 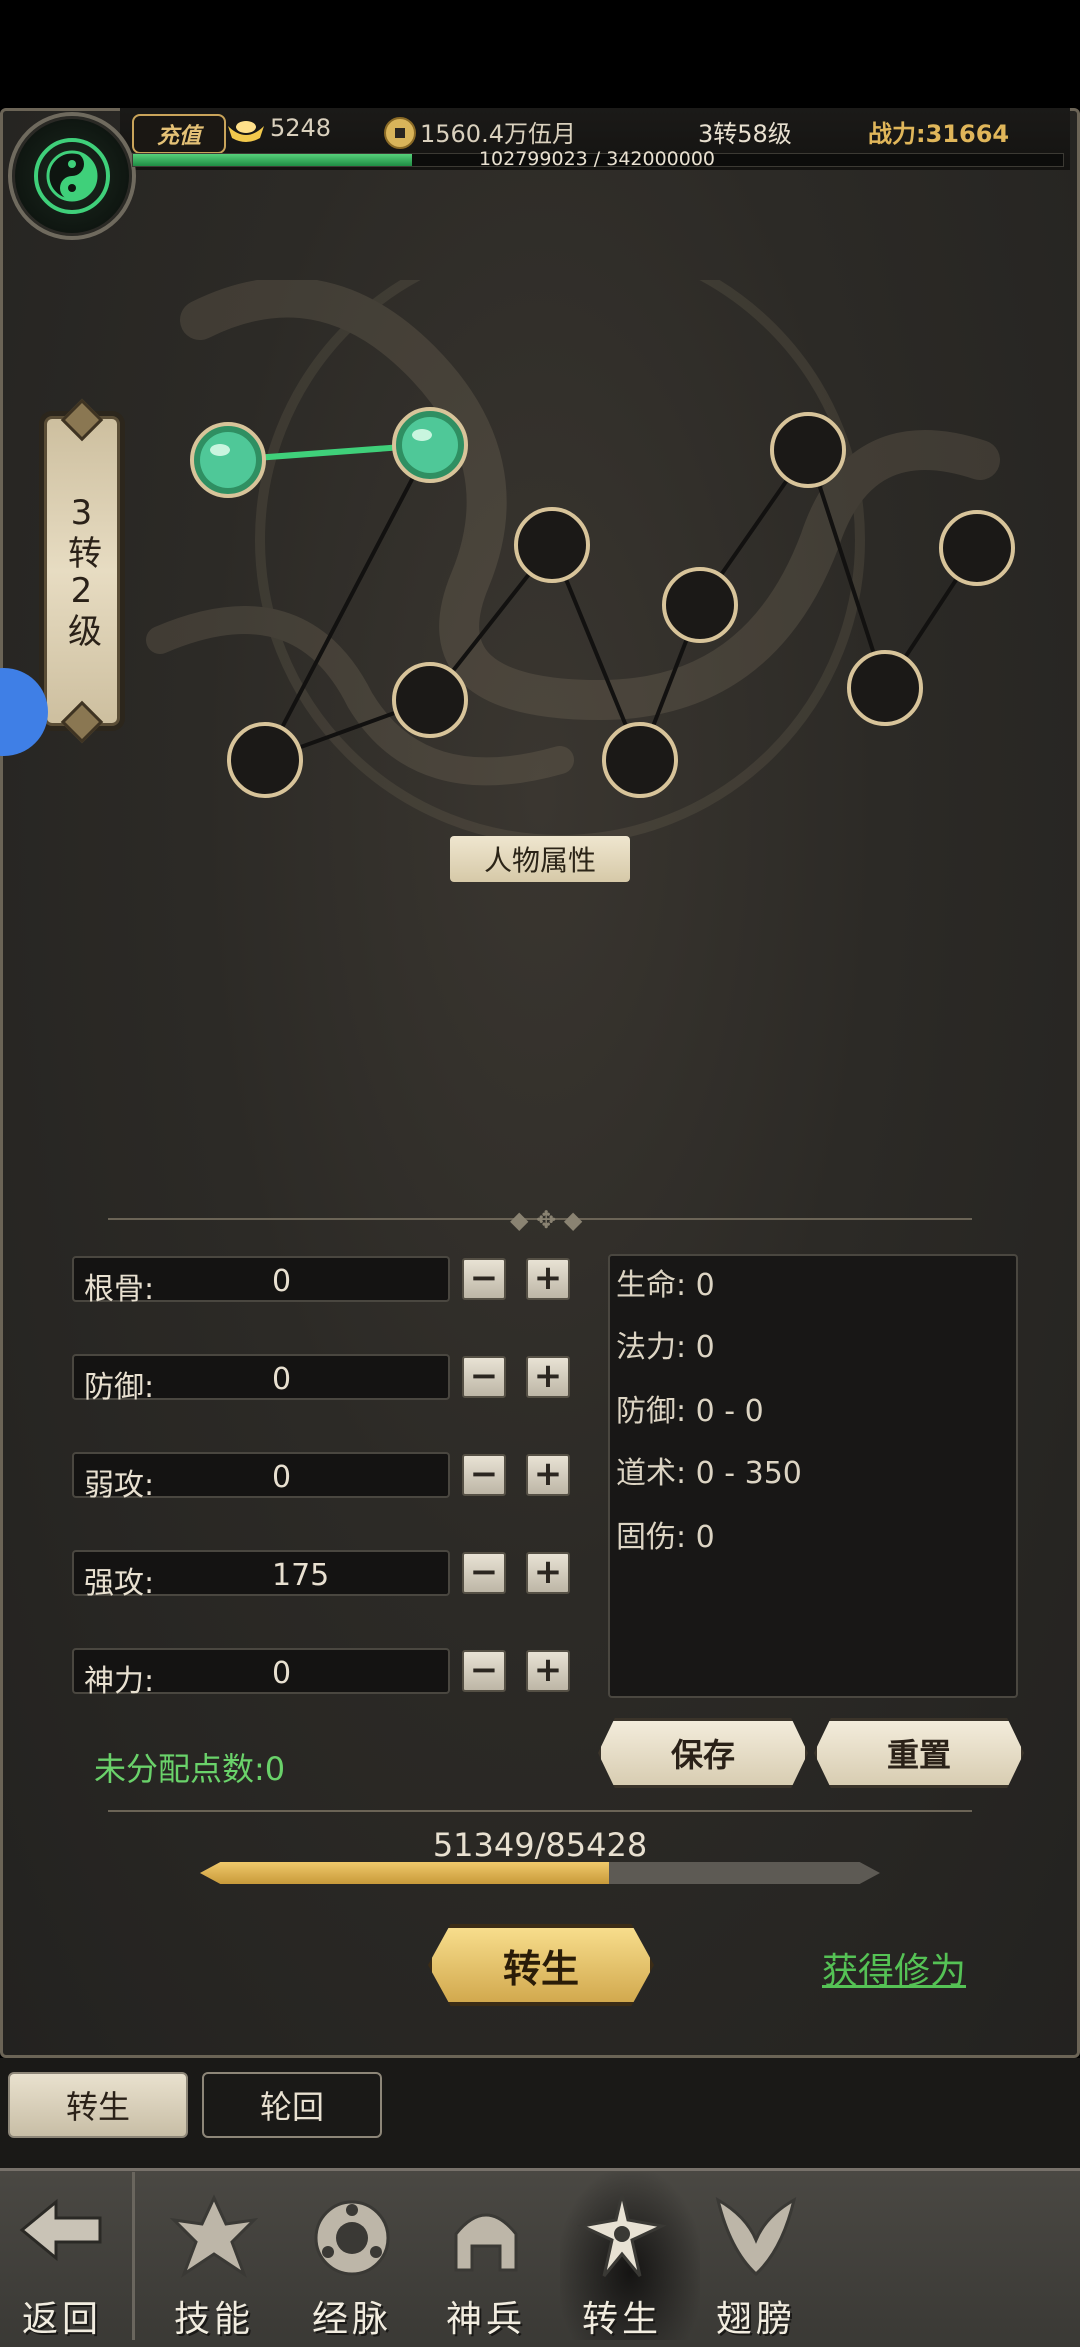 I want to click on nav-skills: 技能, so click(x=214, y=2265).